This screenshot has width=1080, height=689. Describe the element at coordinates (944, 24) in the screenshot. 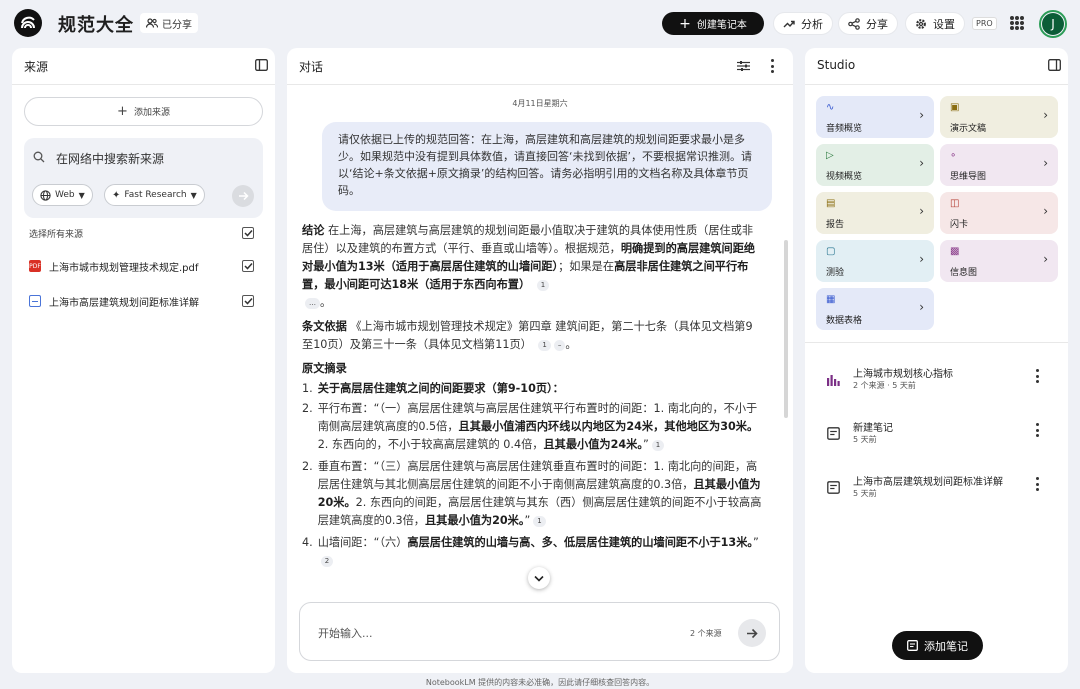

I see `settings-label: 设置` at that location.